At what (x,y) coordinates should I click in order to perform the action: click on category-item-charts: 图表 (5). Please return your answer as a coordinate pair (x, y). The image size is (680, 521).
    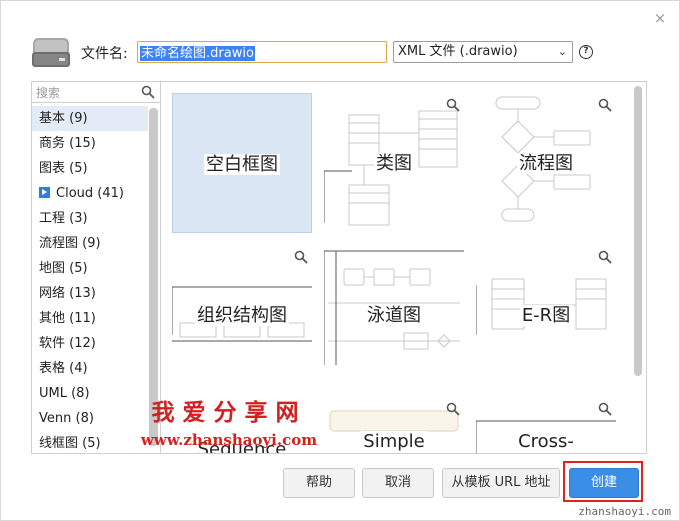
    Looking at the image, I should click on (90, 168).